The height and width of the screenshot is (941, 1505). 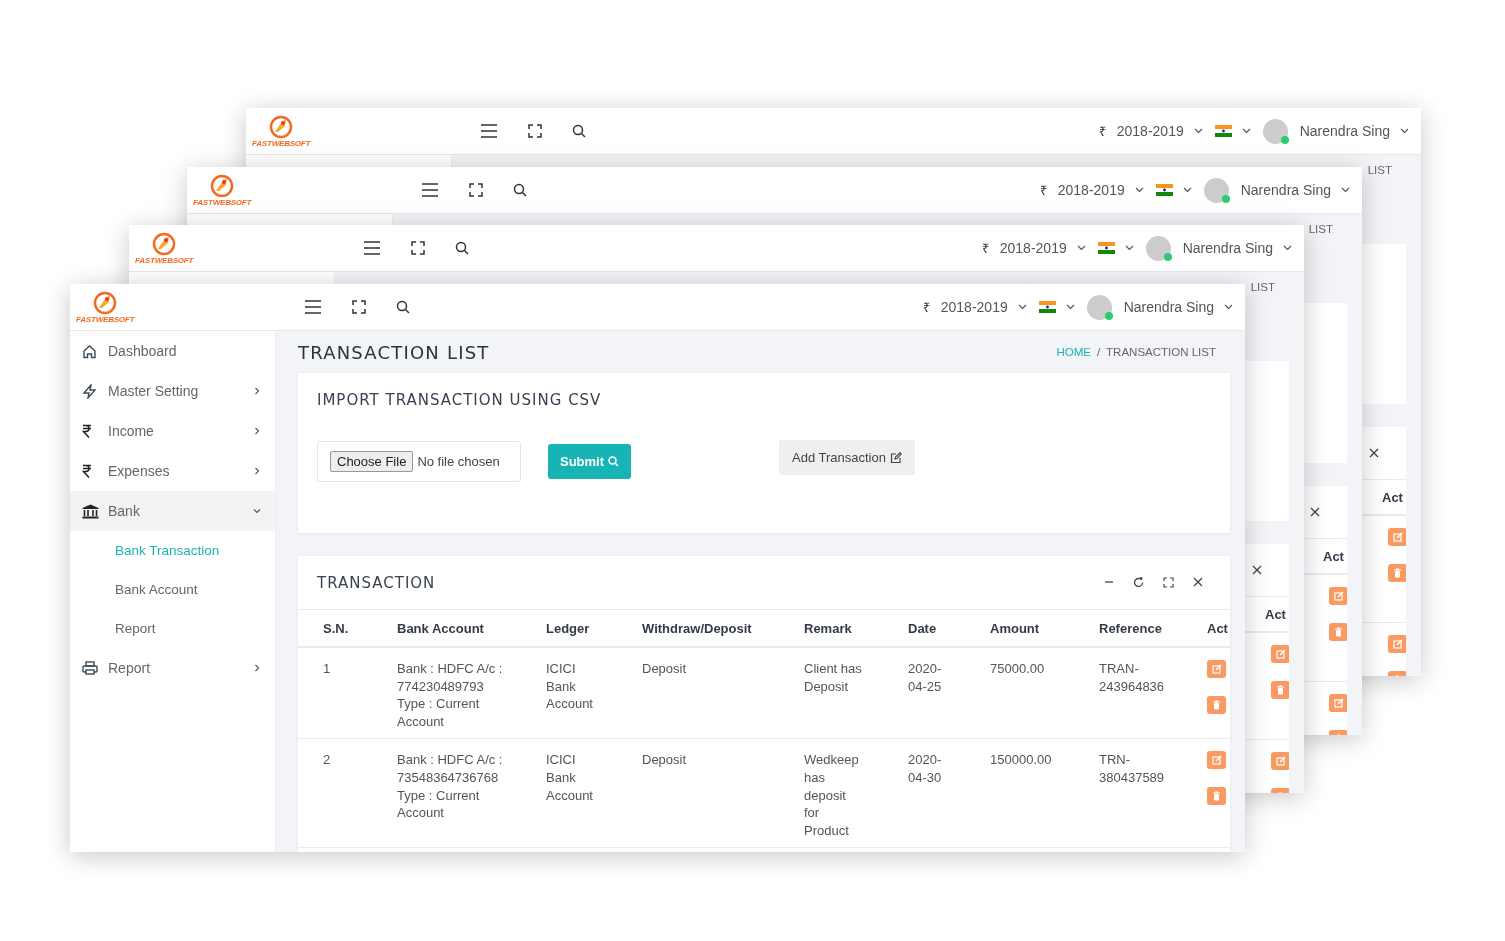 I want to click on column-header: Withdraw/Deposit, so click(x=697, y=628).